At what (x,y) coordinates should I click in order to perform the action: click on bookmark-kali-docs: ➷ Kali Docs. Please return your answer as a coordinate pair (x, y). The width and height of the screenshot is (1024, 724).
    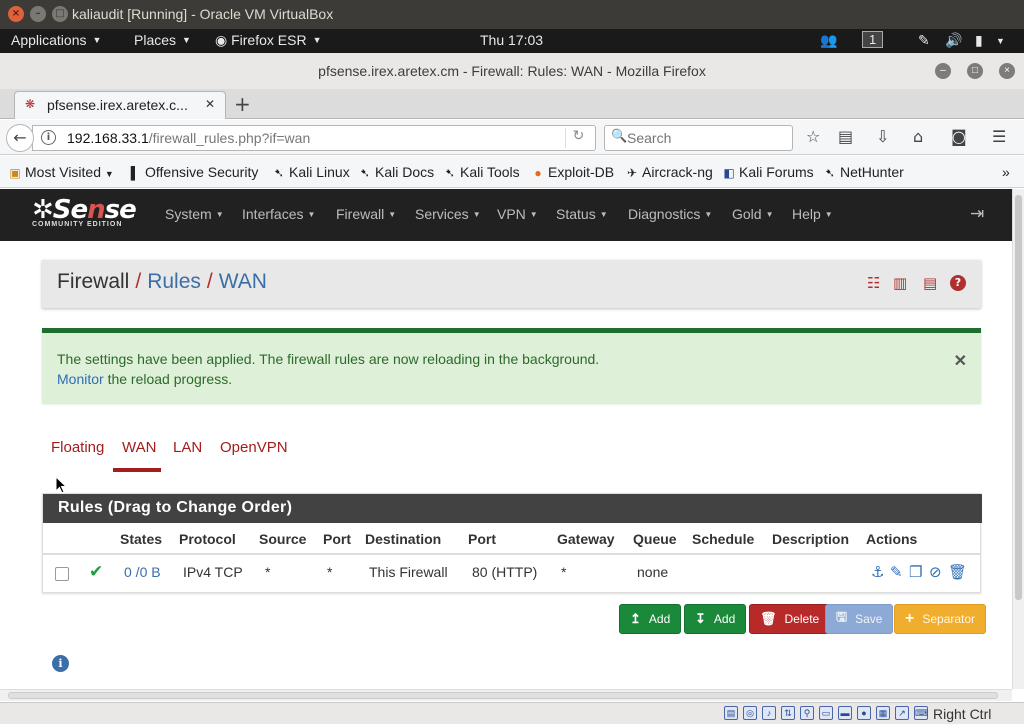
    Looking at the image, I should click on (396, 172).